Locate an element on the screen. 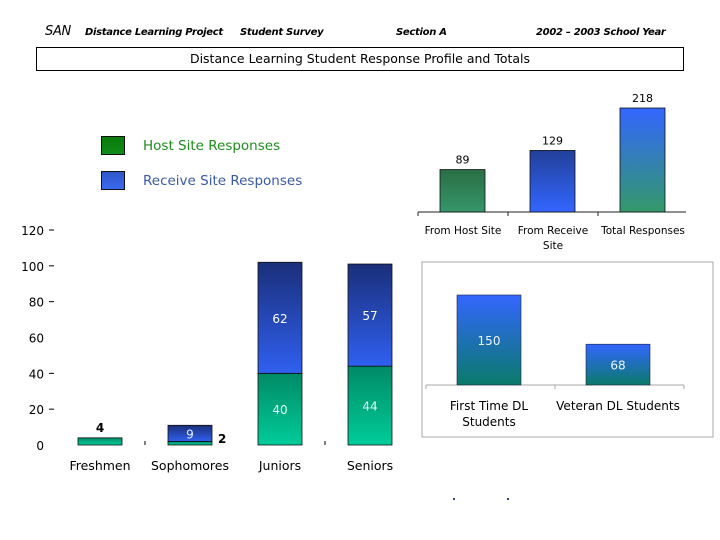 Image resolution: width=720 pixels, height=540 pixels. data-label: 68 is located at coordinates (617, 366).